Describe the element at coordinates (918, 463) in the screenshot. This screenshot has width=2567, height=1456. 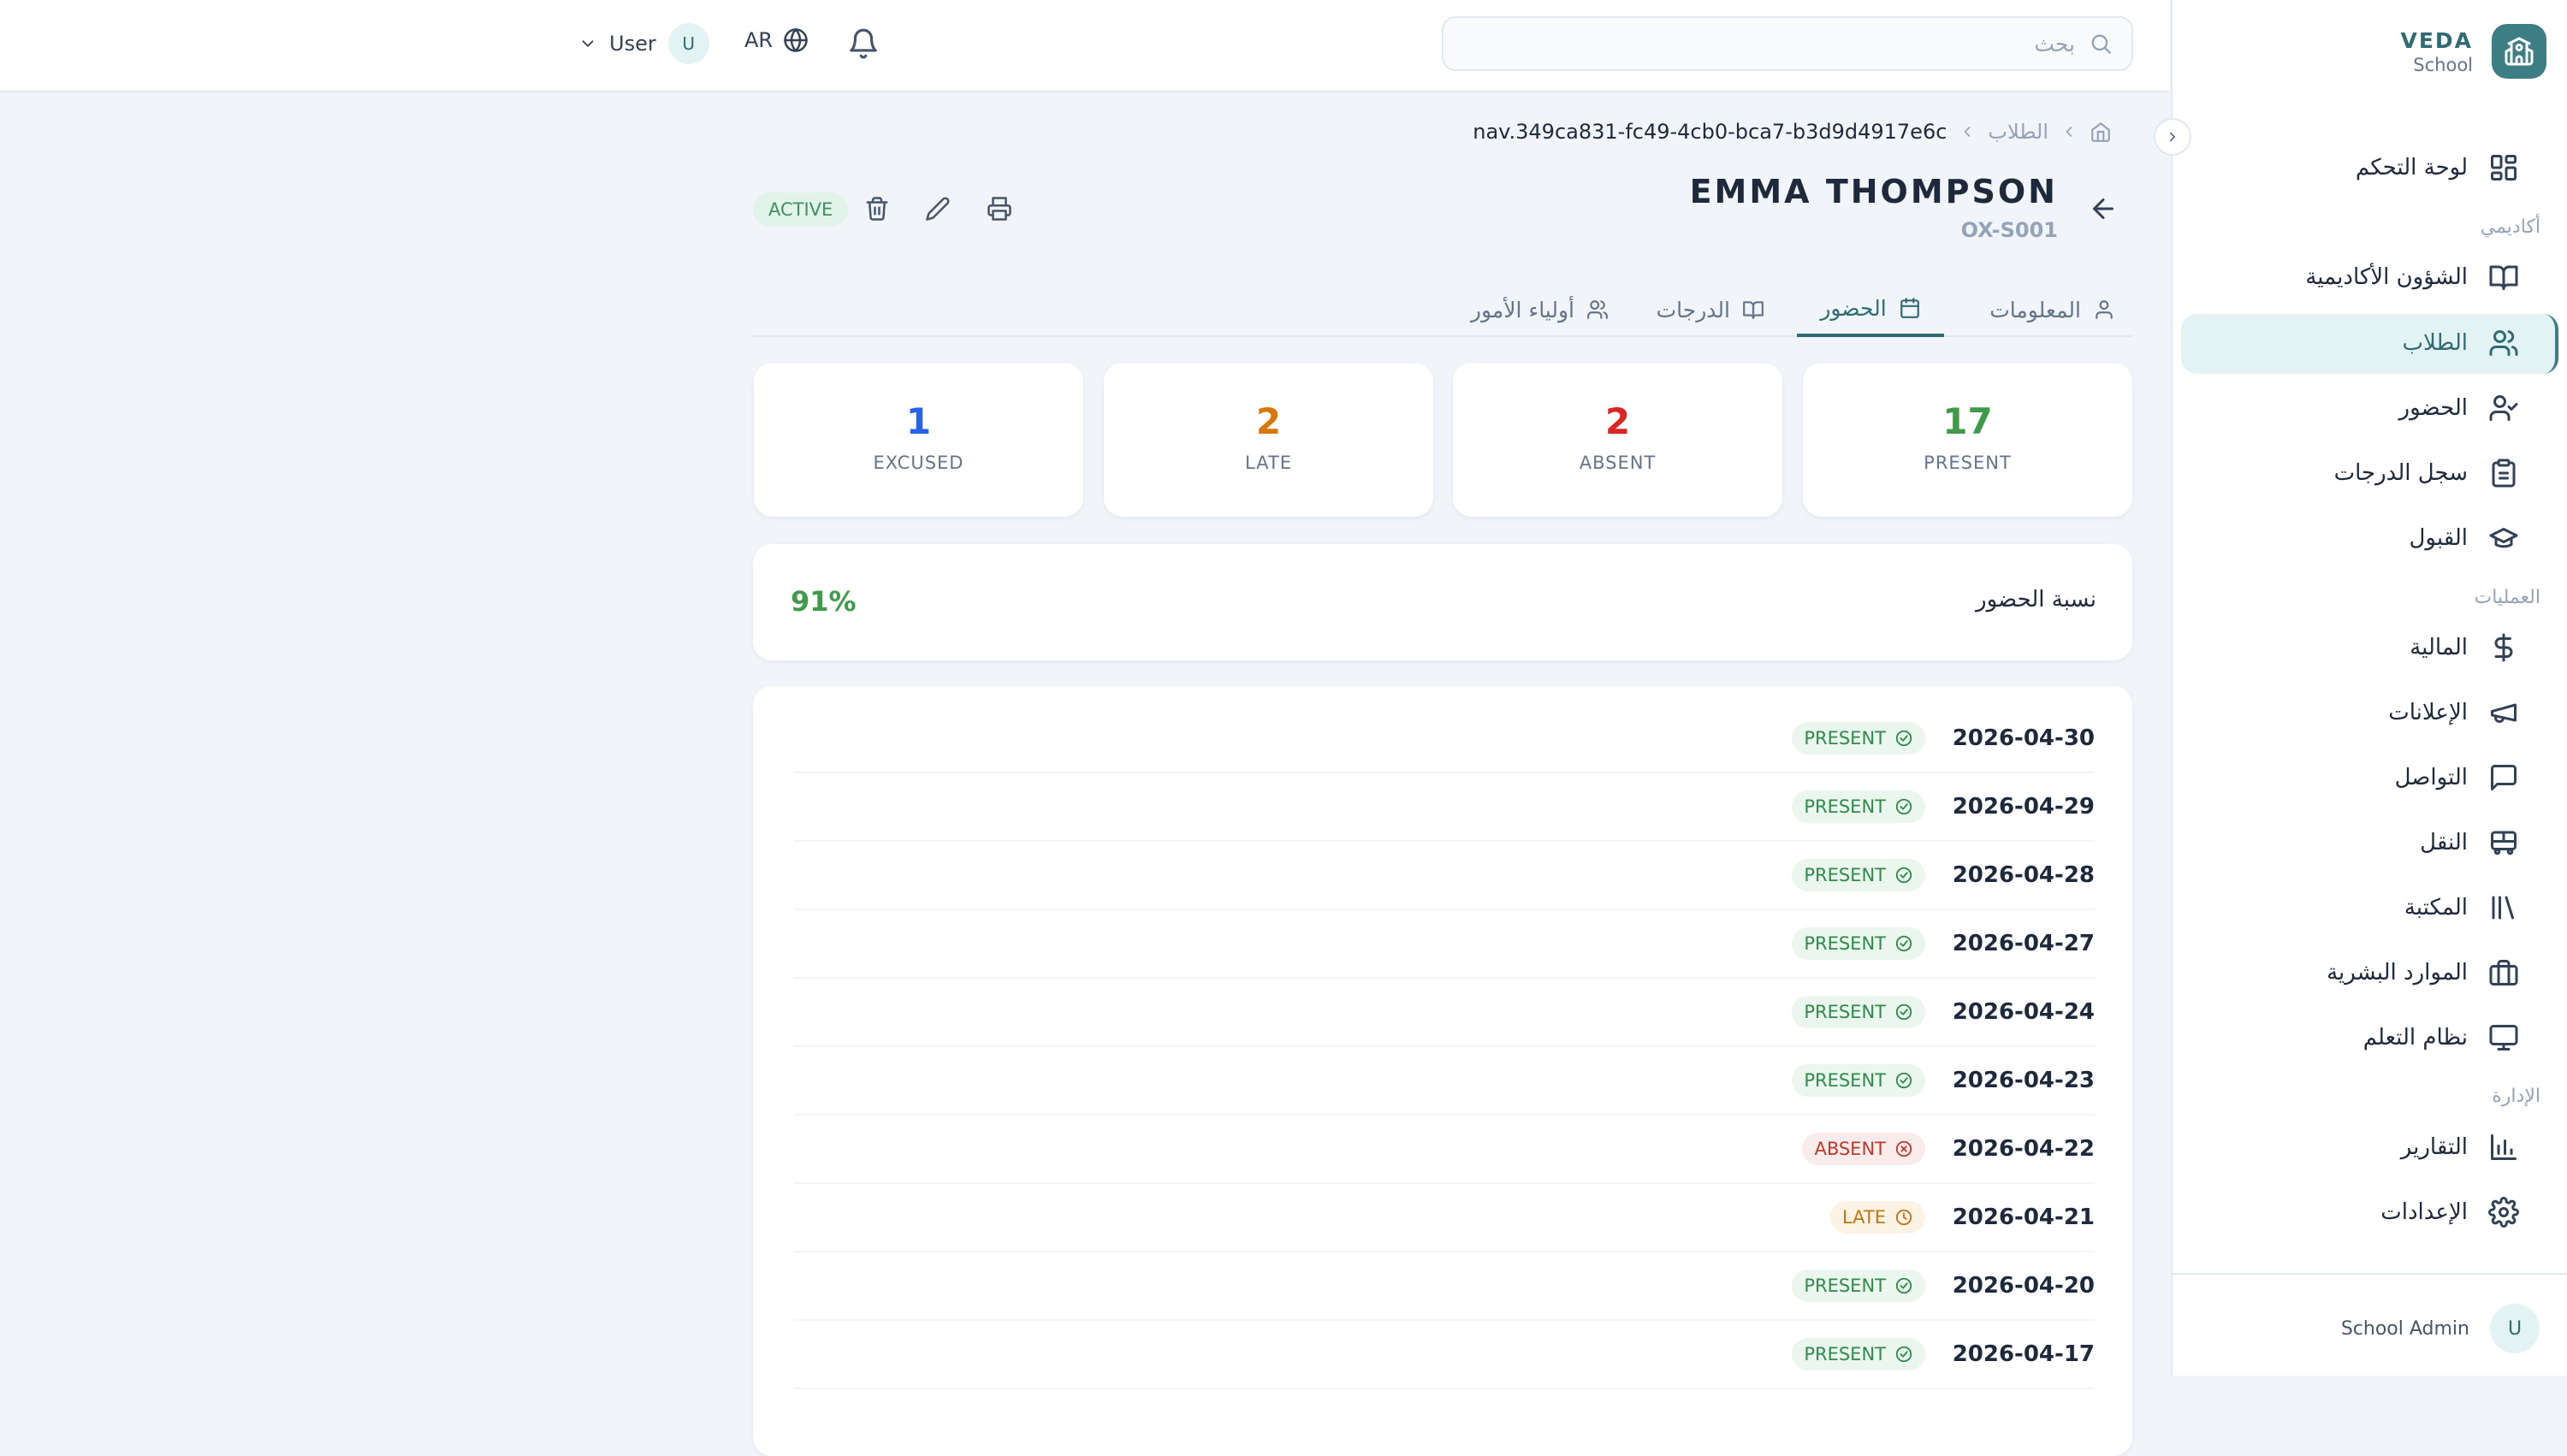
I see `stat-label: EXCUSED` at that location.